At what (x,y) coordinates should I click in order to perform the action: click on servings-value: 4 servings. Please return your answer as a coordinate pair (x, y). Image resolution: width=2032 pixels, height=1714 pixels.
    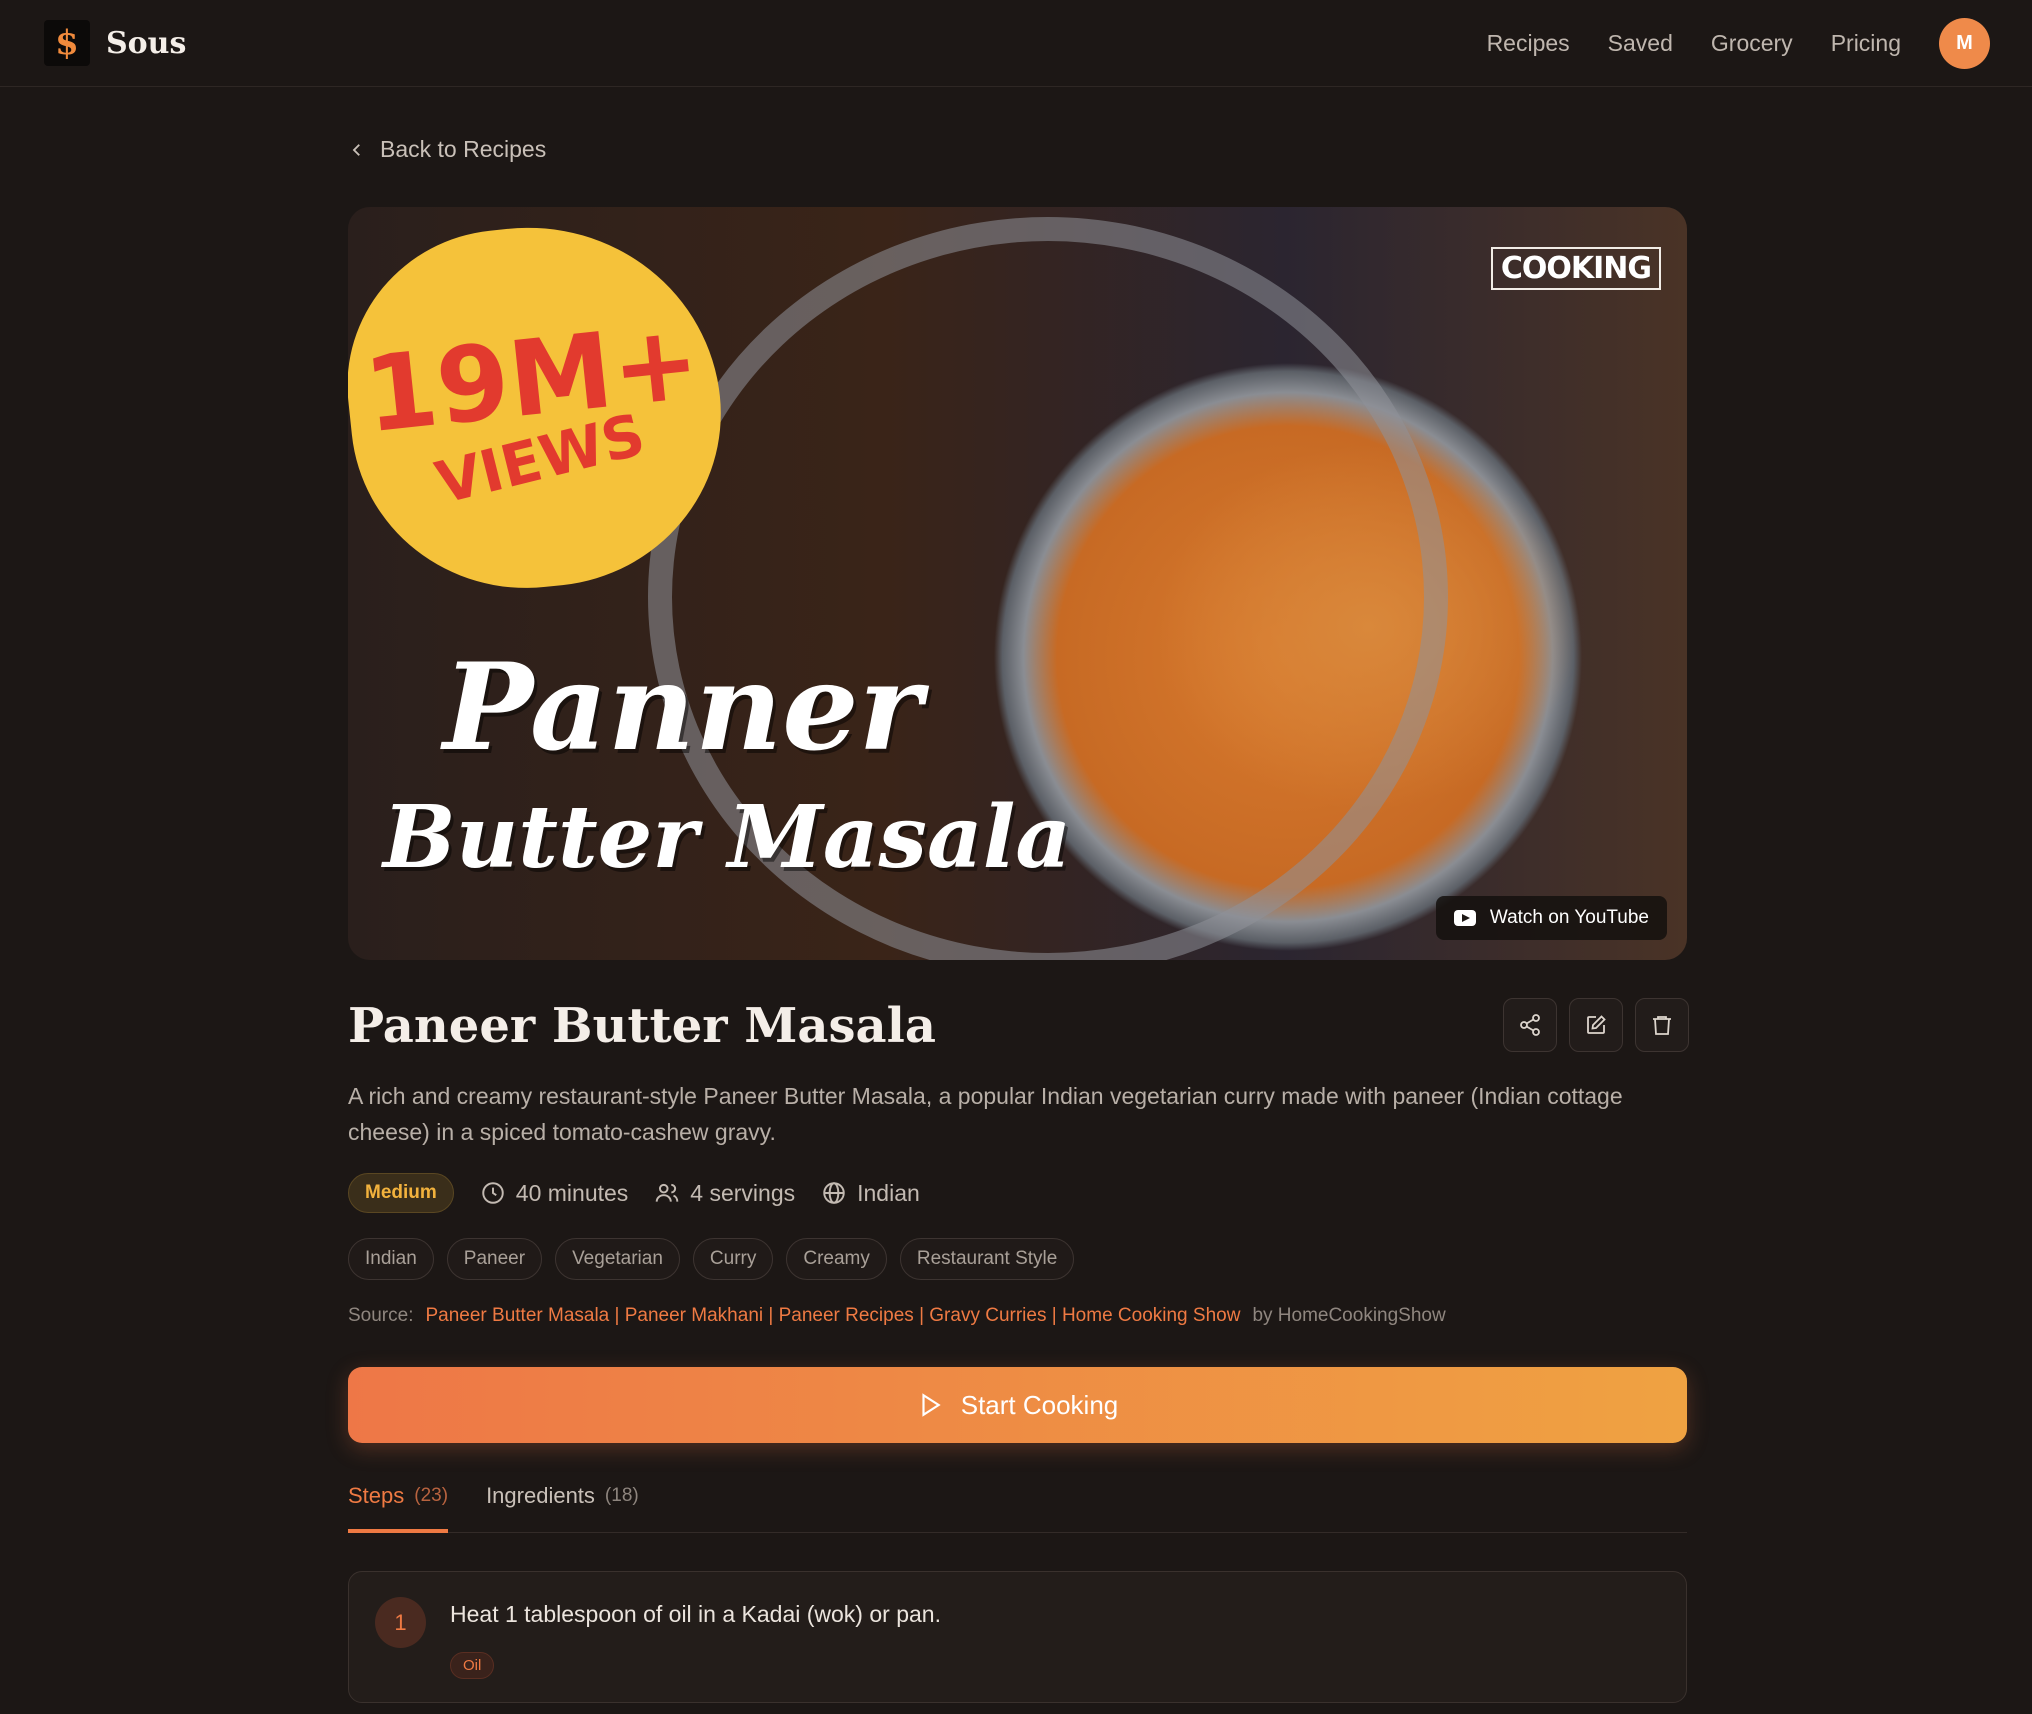
    Looking at the image, I should click on (743, 1192).